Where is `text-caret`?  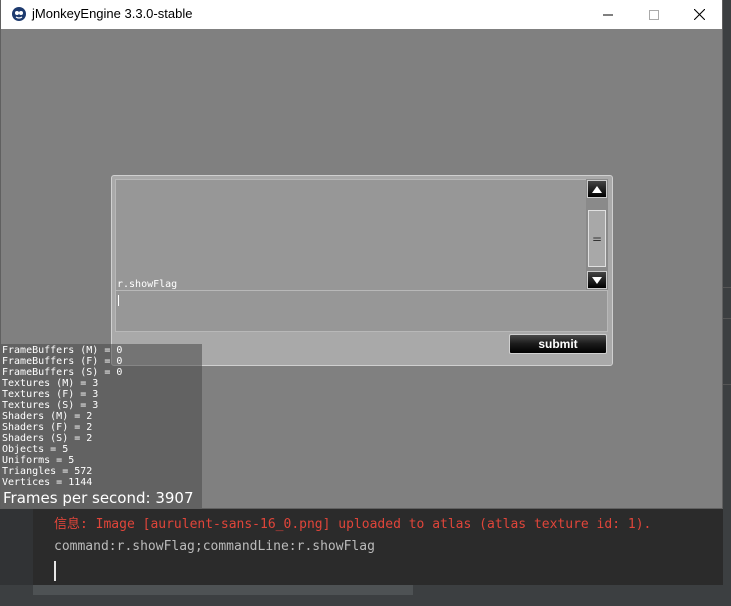 text-caret is located at coordinates (118, 300).